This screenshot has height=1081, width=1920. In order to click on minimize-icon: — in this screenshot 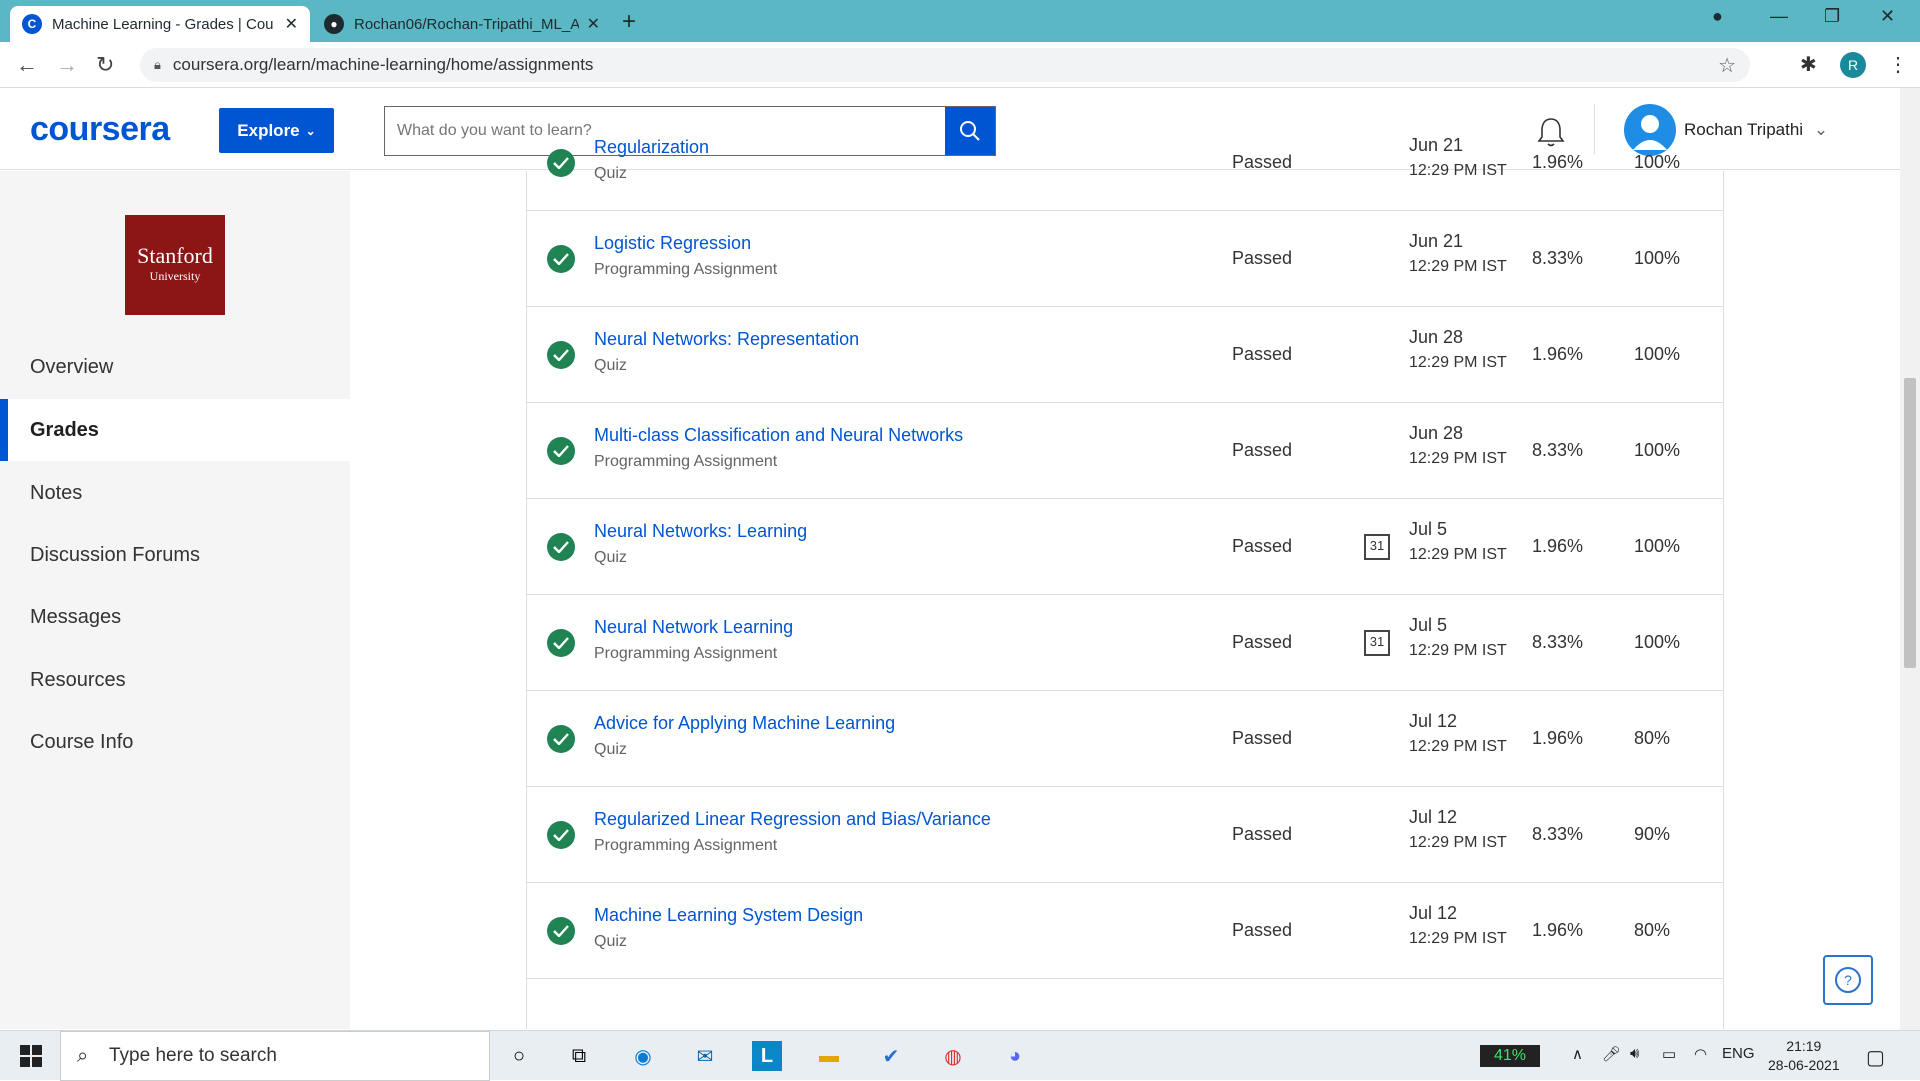, I will do `click(1779, 16)`.